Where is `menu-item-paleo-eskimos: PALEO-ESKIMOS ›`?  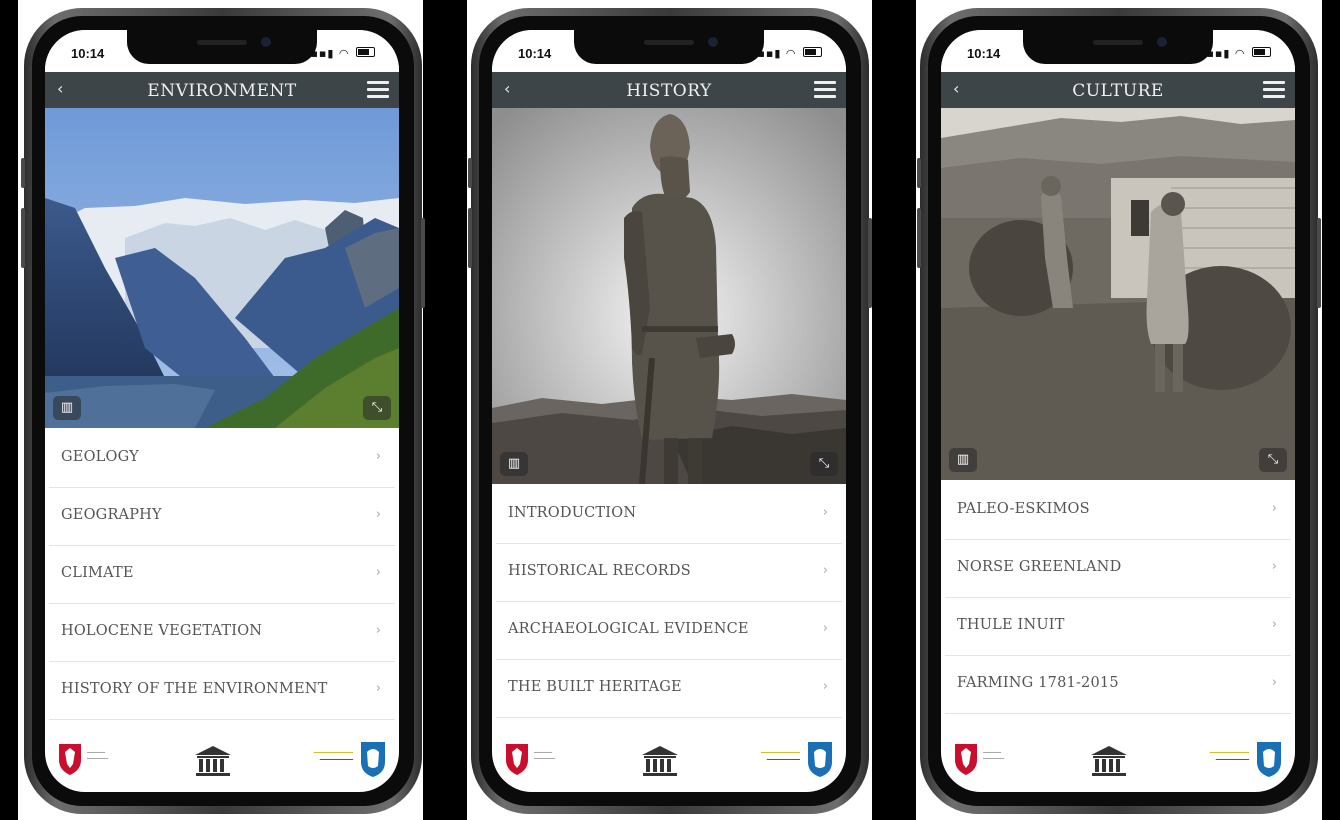
menu-item-paleo-eskimos: PALEO-ESKIMOS › is located at coordinates (1118, 511).